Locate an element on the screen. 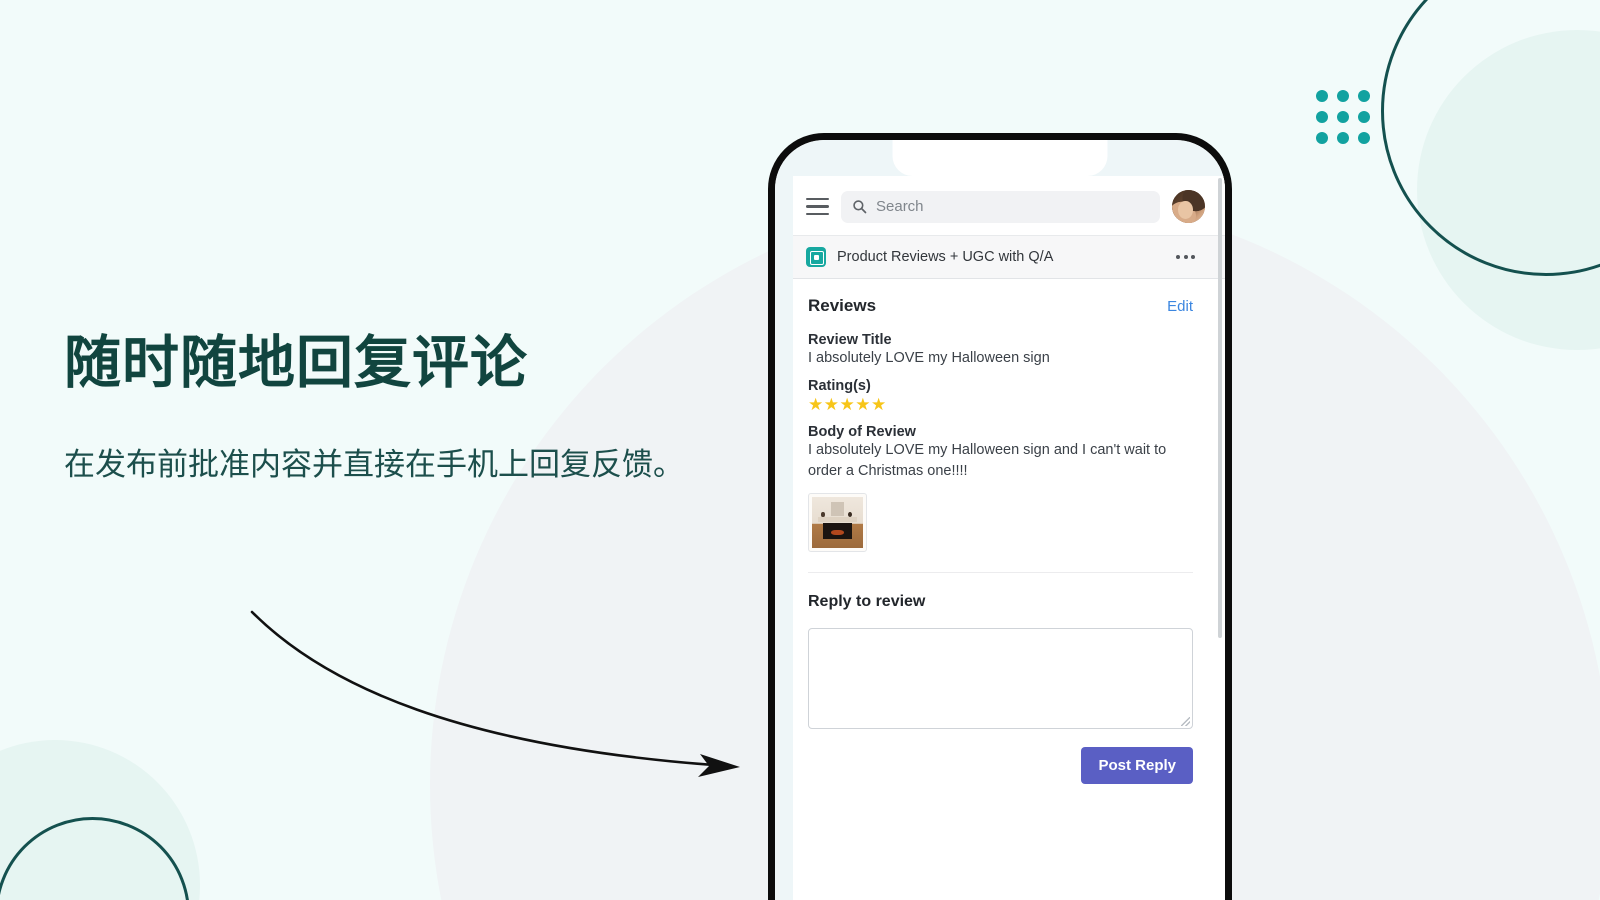 The height and width of the screenshot is (900, 1600). user-avatar is located at coordinates (1188, 206).